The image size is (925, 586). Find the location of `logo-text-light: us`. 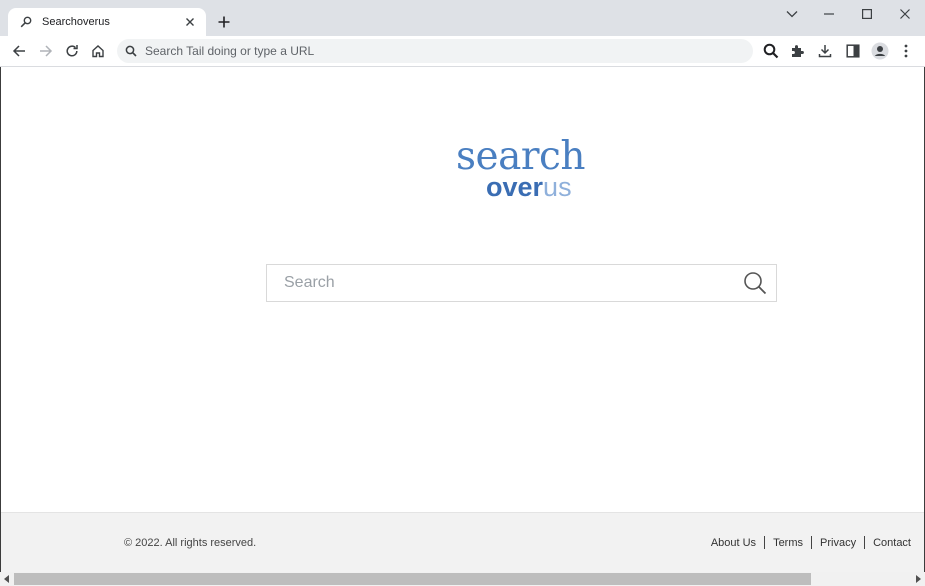

logo-text-light: us is located at coordinates (557, 187).